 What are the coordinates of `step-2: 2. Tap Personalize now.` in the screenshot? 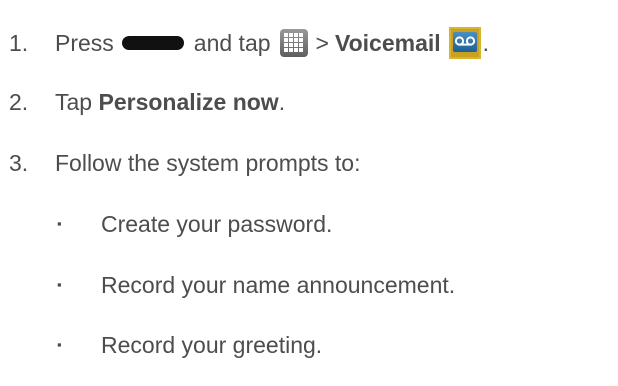 It's located at (142, 102).